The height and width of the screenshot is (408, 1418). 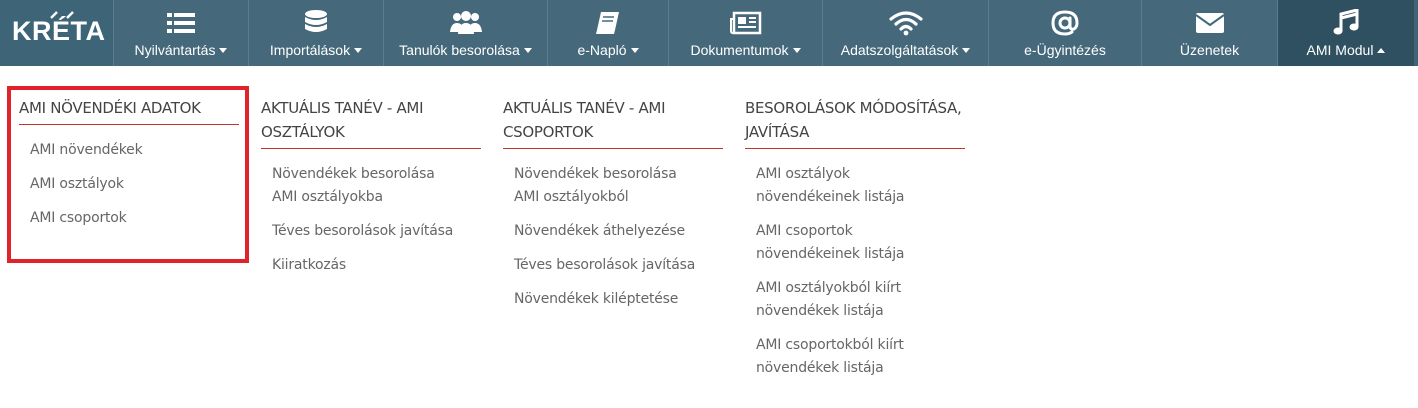 What do you see at coordinates (899, 50) in the screenshot?
I see `nav-label: Adatszolgáltatások` at bounding box center [899, 50].